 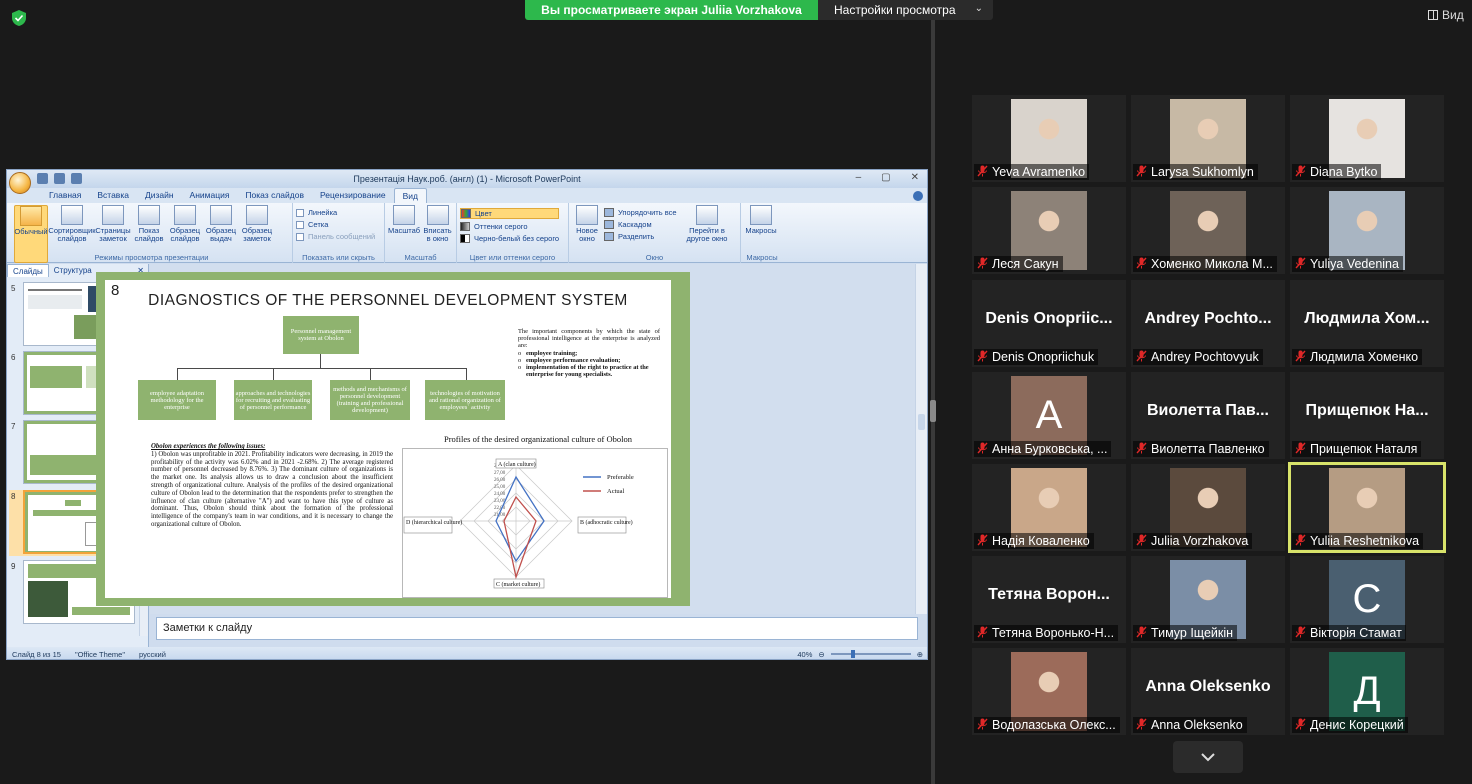 I want to click on radar-tick-label: 25,00, so click(x=500, y=487).